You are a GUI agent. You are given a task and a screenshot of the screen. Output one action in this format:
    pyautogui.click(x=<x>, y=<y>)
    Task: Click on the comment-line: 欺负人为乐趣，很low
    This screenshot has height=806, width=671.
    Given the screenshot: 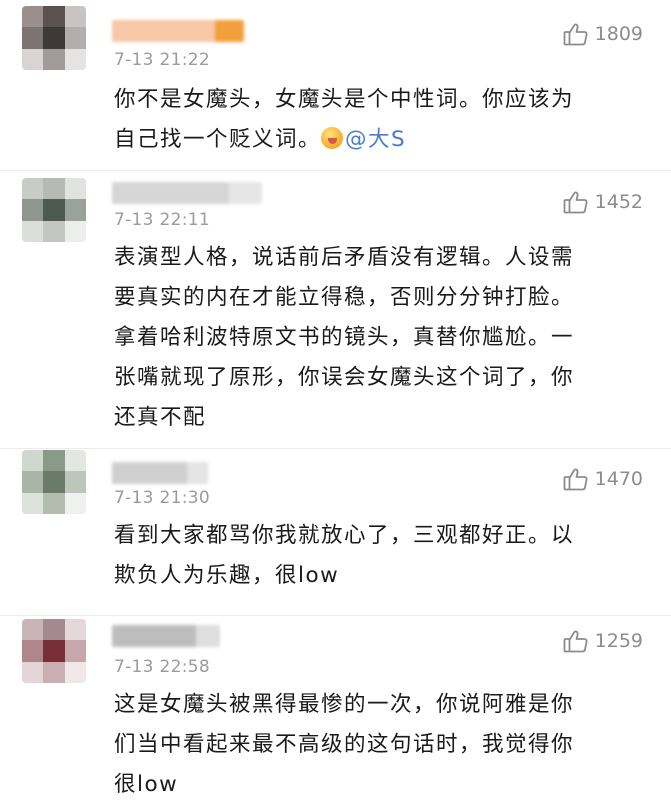 What is the action you would take?
    pyautogui.click(x=227, y=575)
    